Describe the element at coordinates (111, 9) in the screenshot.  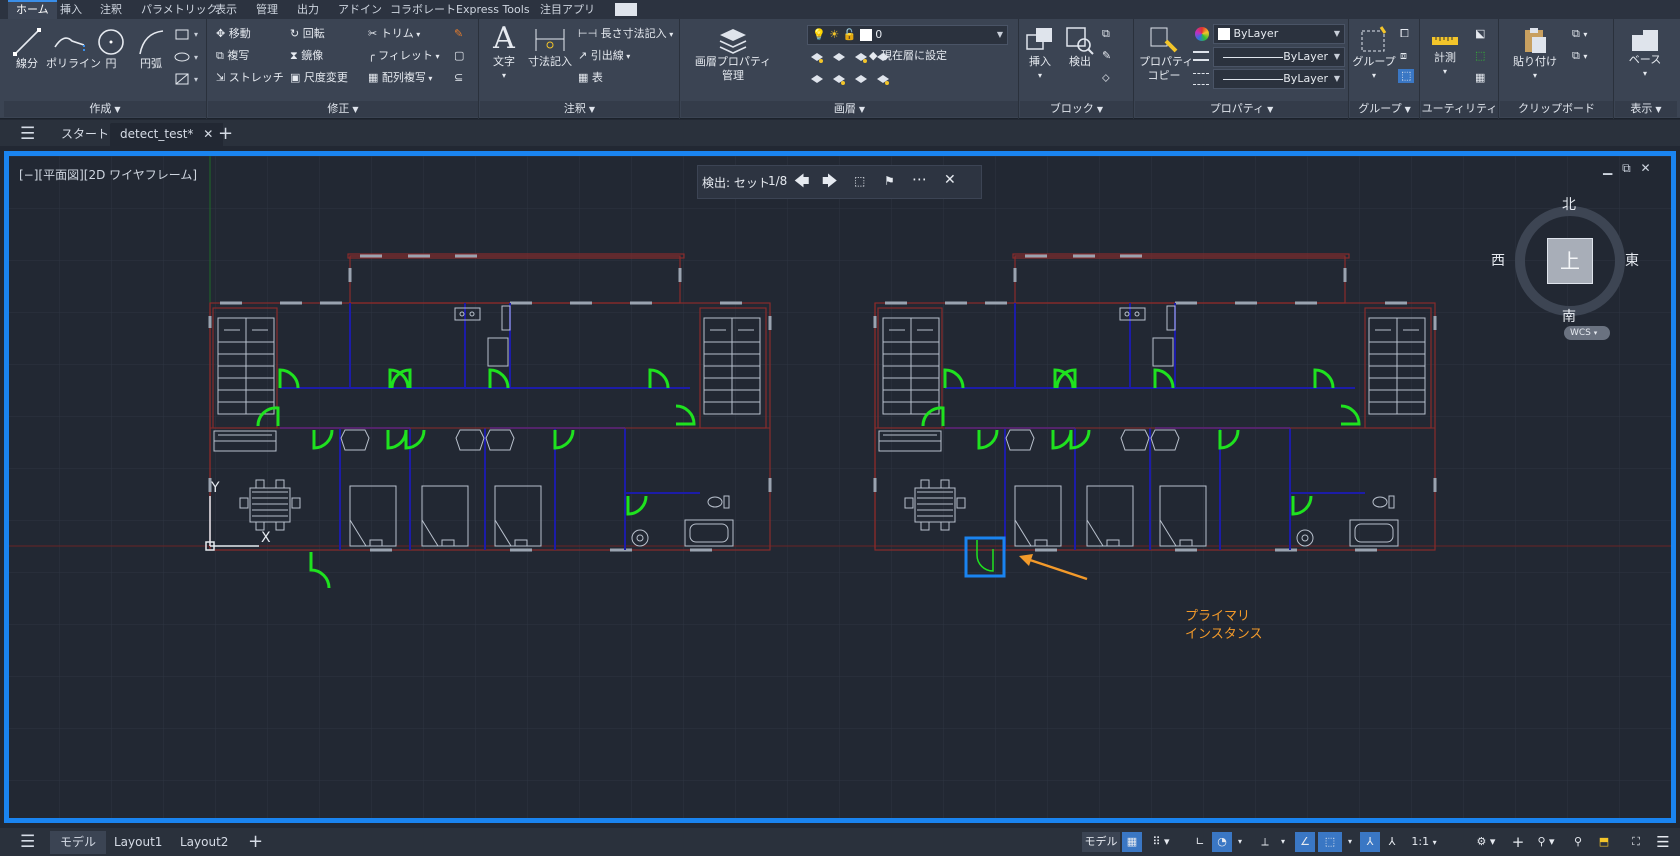
I see `tab-annotate: 注釈` at that location.